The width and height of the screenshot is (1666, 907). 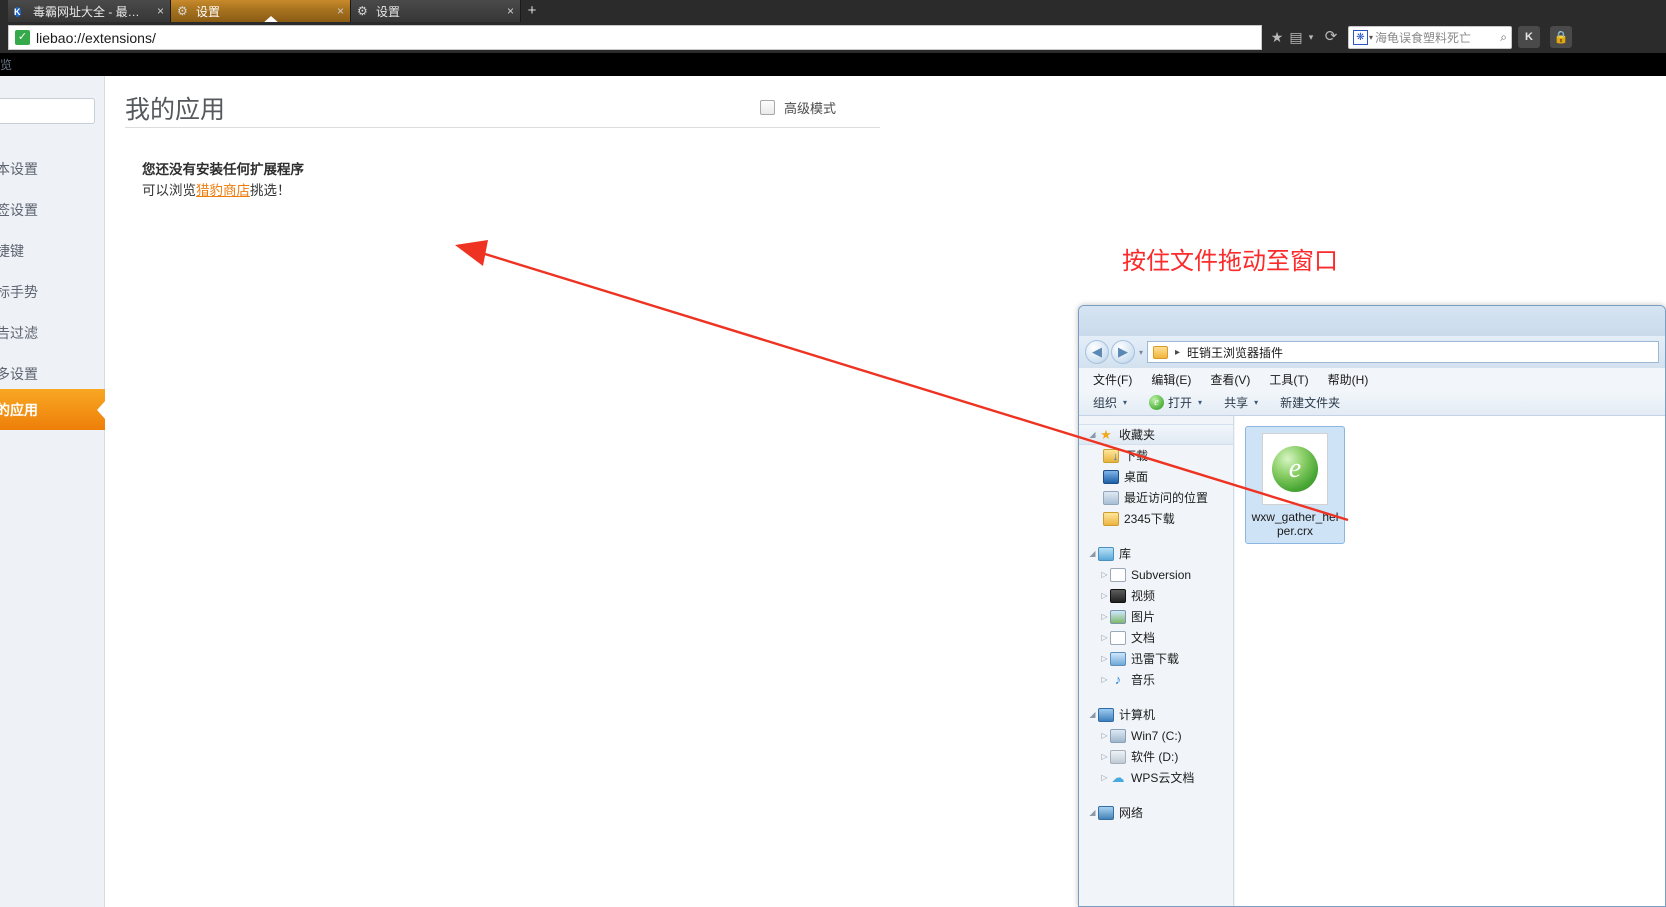 What do you see at coordinates (1156, 777) in the screenshot?
I see `tree-item-wps-cloud: ▷ ☁ WPS云文档` at bounding box center [1156, 777].